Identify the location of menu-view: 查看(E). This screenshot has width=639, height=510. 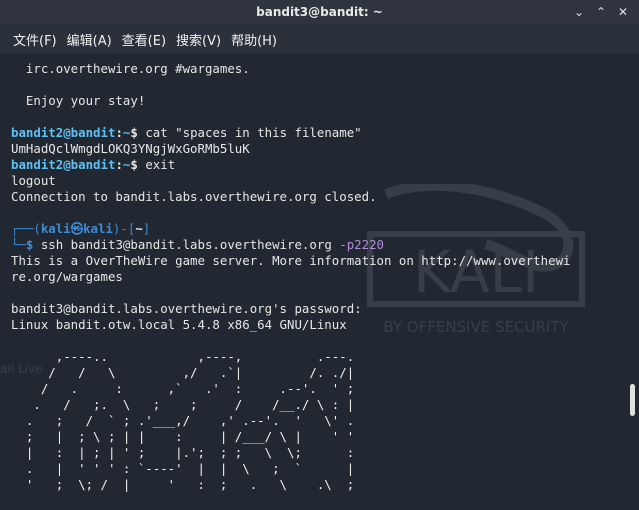
(144, 39).